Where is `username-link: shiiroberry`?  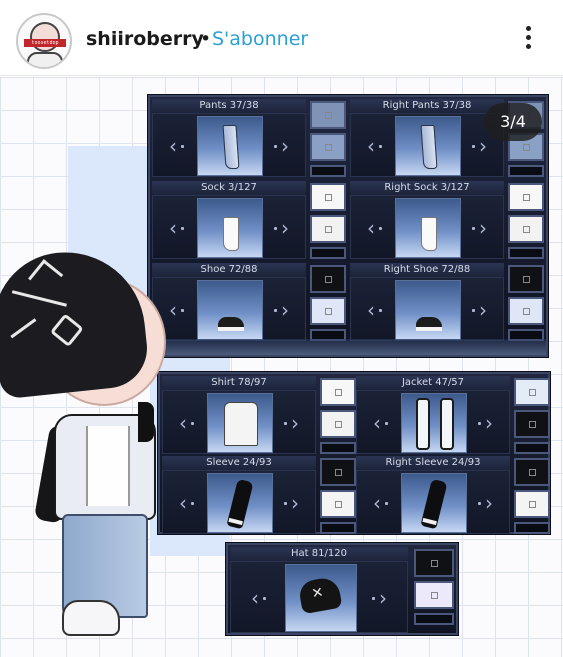
username-link: shiiroberry is located at coordinates (145, 39).